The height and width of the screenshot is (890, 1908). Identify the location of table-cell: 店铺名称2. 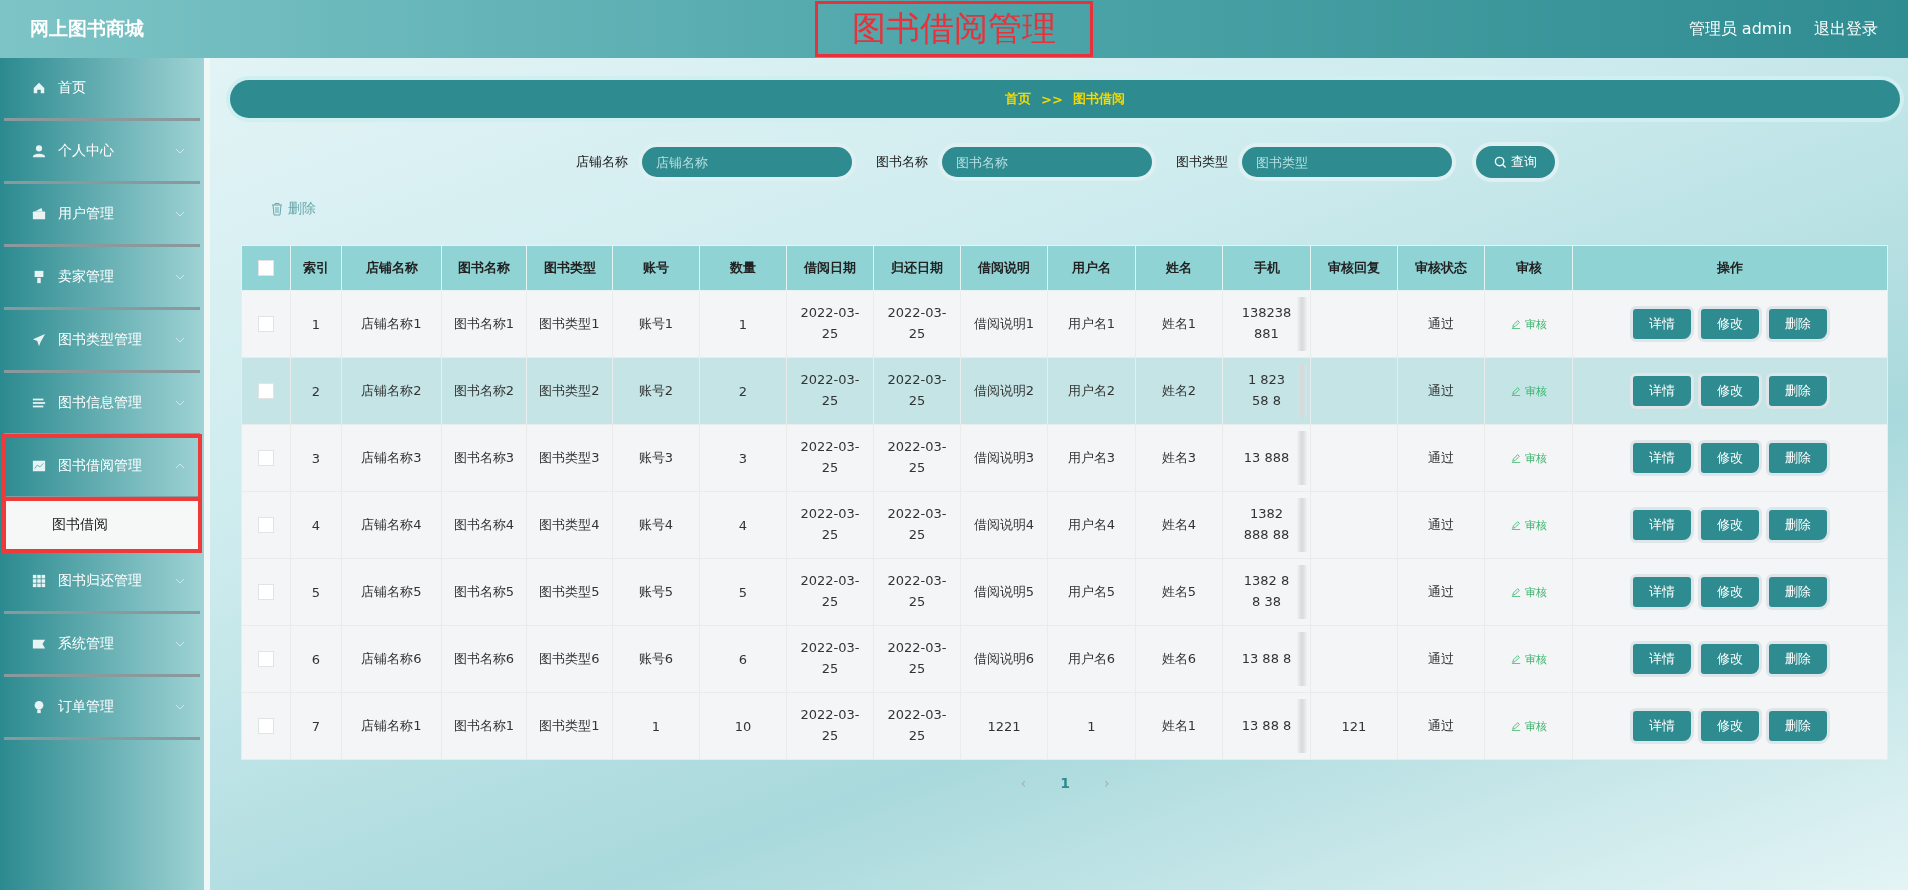
(391, 390).